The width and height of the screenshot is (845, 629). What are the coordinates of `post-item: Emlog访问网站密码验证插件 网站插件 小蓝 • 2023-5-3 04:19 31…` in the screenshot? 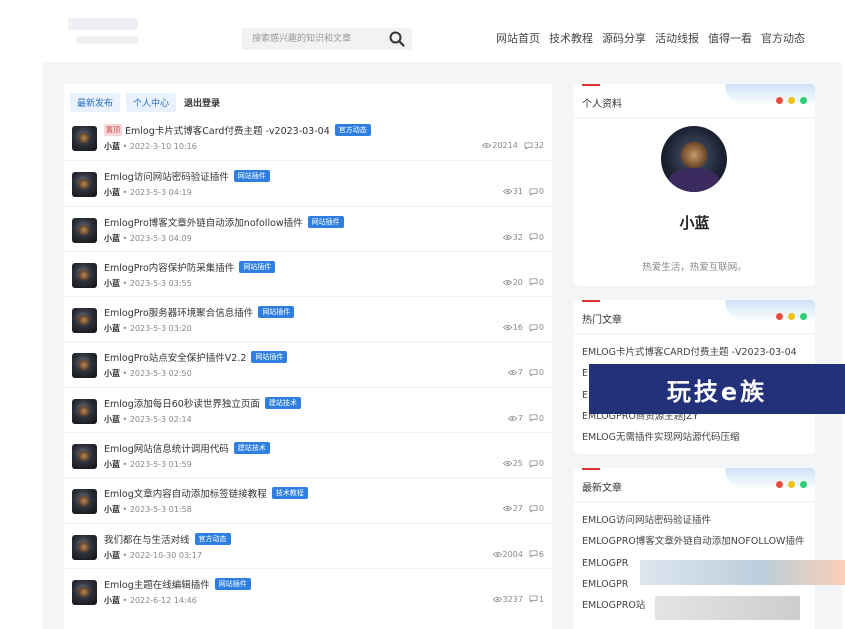 It's located at (308, 182).